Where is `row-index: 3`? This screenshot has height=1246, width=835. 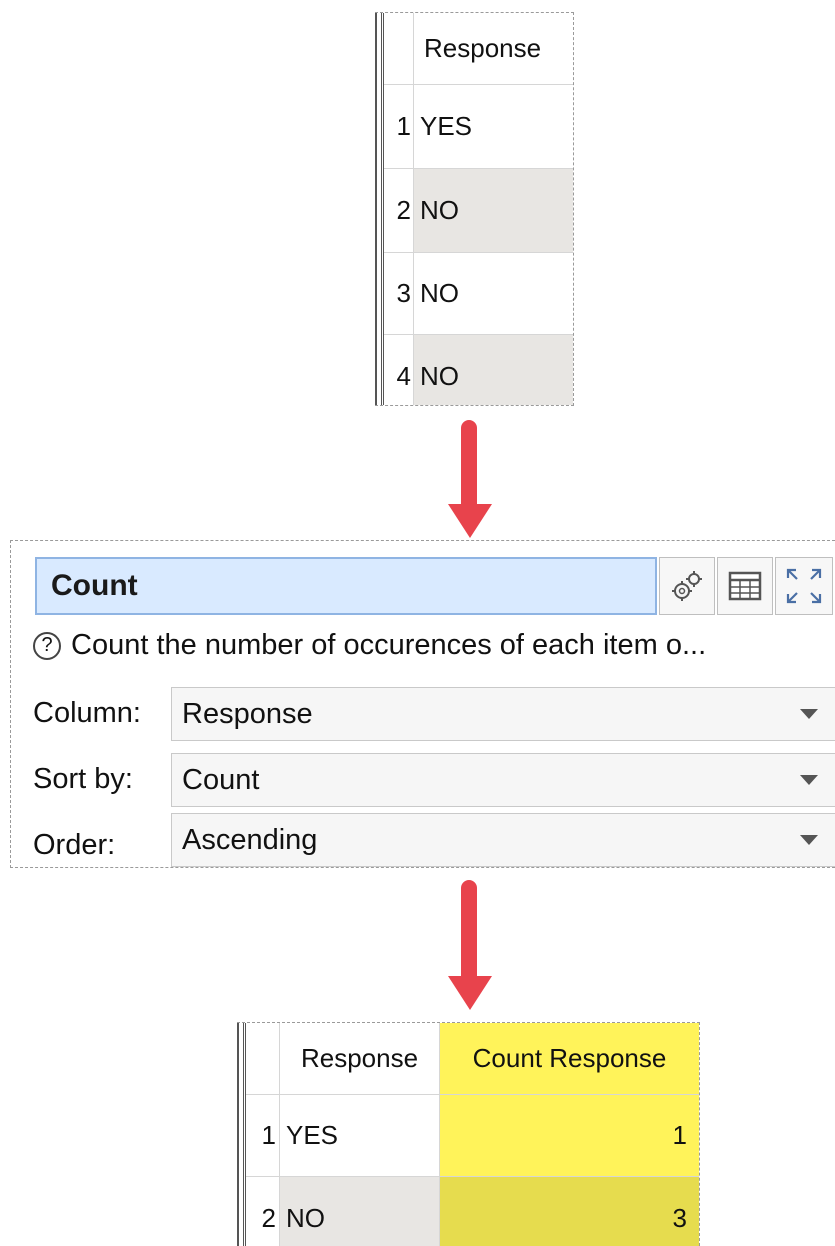
row-index: 3 is located at coordinates (399, 293).